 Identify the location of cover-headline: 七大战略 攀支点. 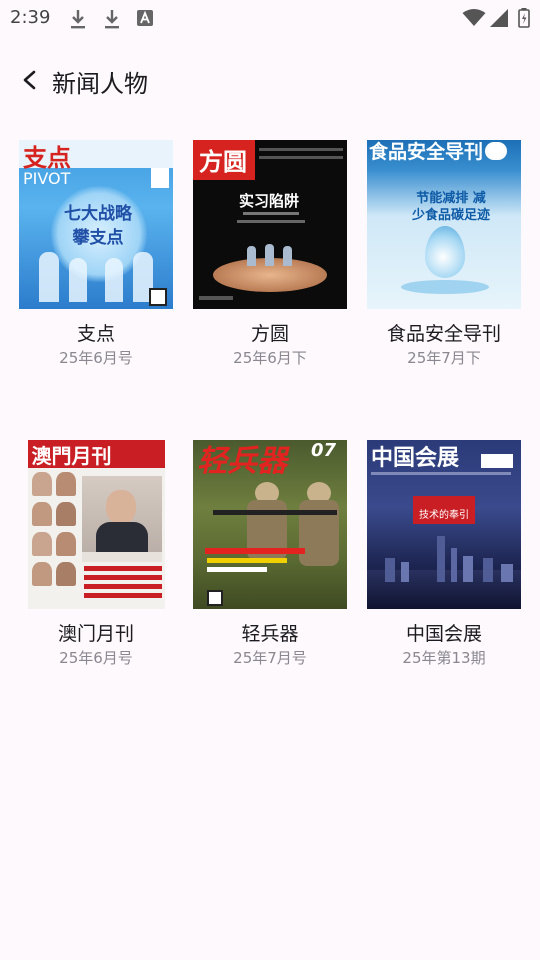
(98, 226).